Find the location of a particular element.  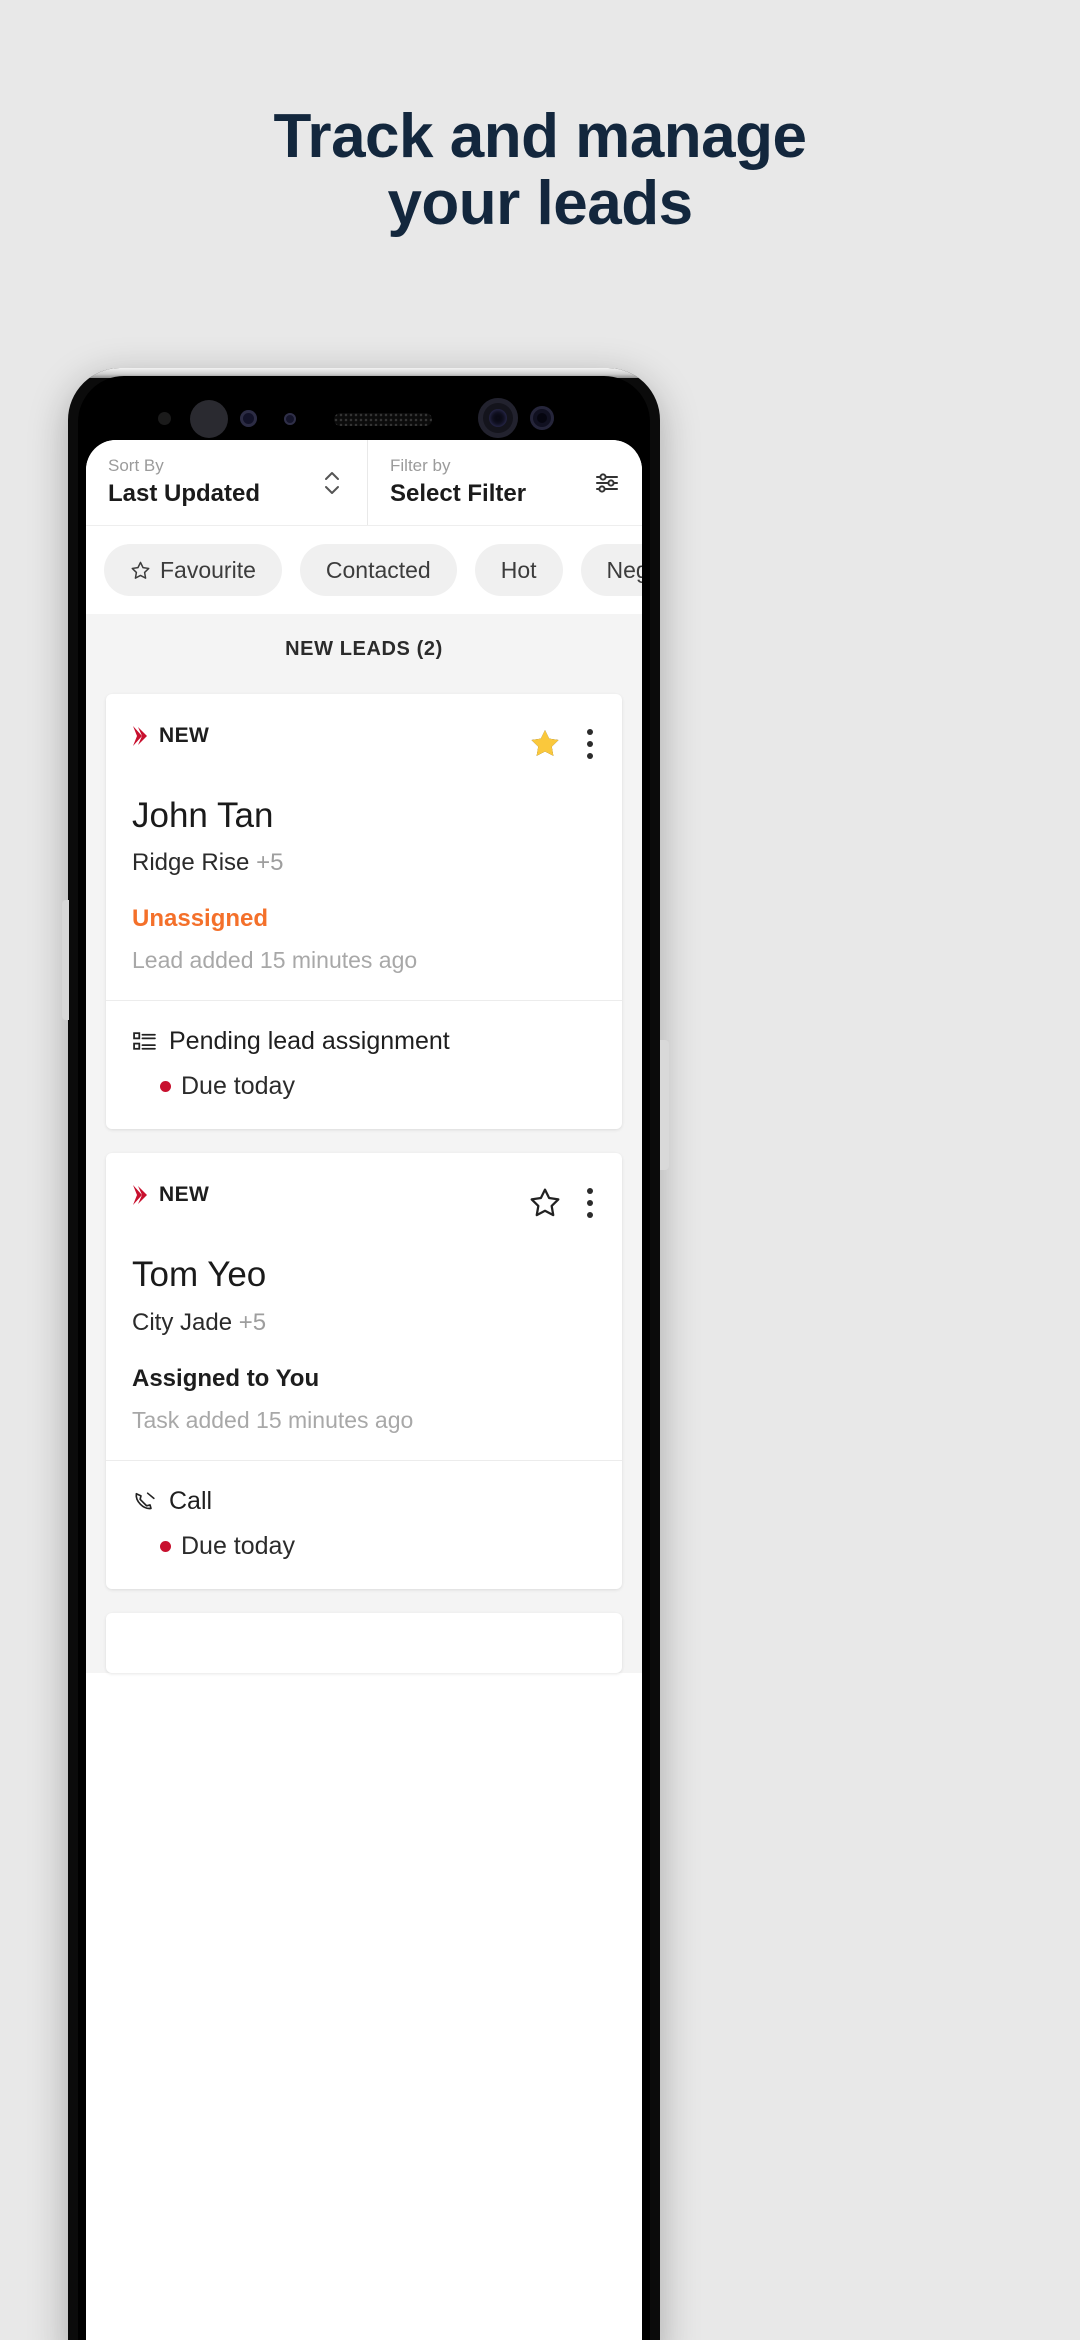

task-row: Pending lead assignment is located at coordinates (364, 1041).